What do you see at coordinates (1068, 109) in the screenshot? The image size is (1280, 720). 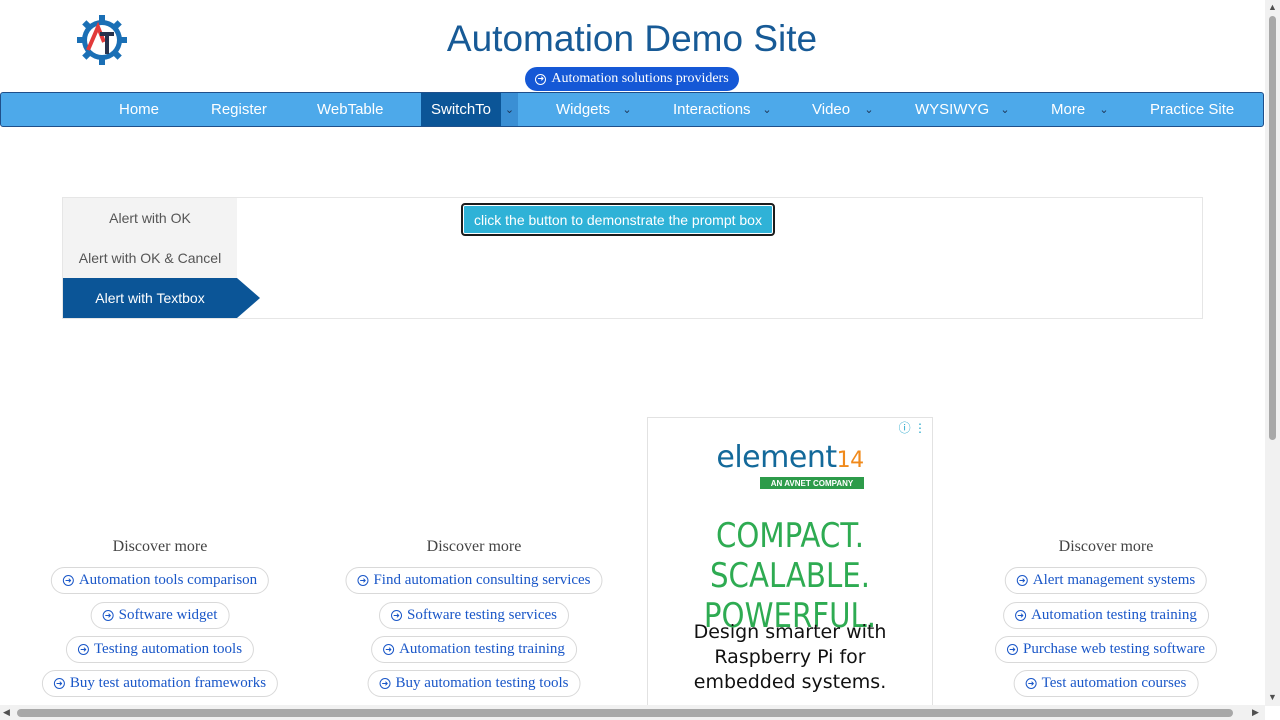 I see `nav-more: More` at bounding box center [1068, 109].